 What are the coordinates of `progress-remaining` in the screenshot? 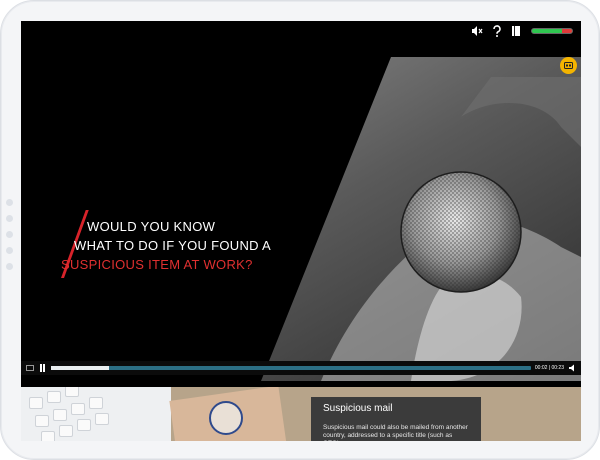 It's located at (567, 31).